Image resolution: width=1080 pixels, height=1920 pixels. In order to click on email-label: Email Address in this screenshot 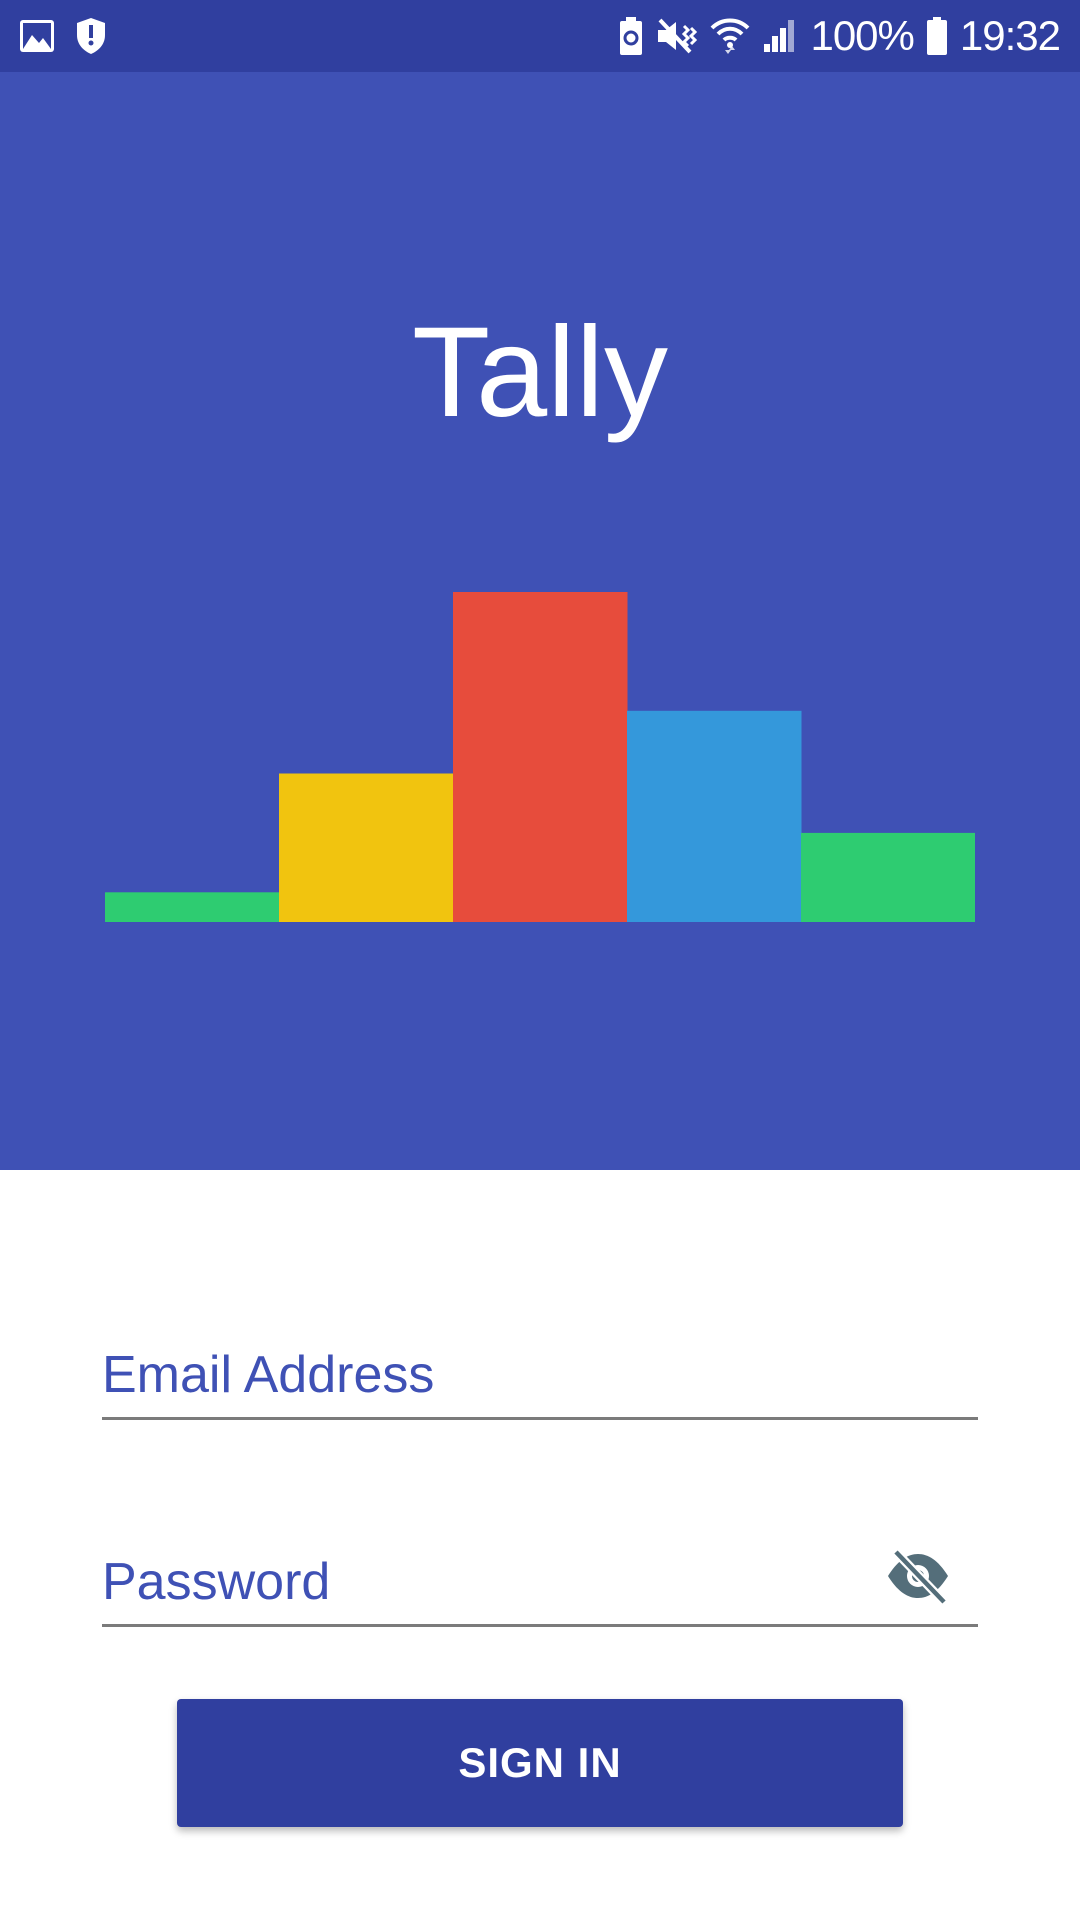, I will do `click(268, 1375)`.